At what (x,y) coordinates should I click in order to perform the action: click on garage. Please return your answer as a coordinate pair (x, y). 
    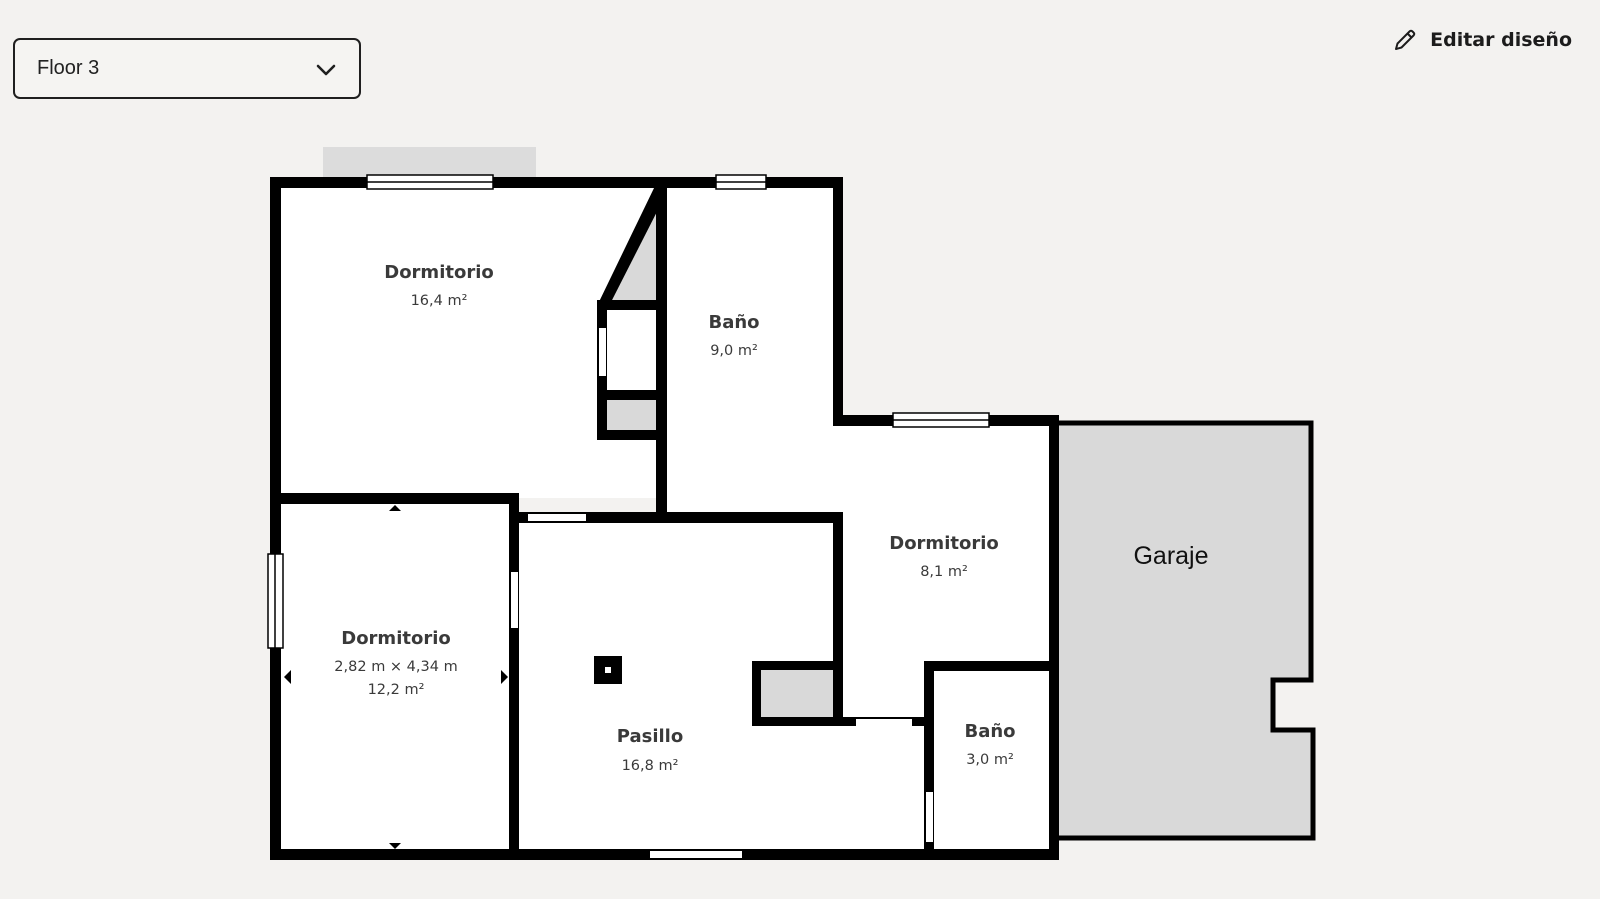
    Looking at the image, I should click on (1184, 630).